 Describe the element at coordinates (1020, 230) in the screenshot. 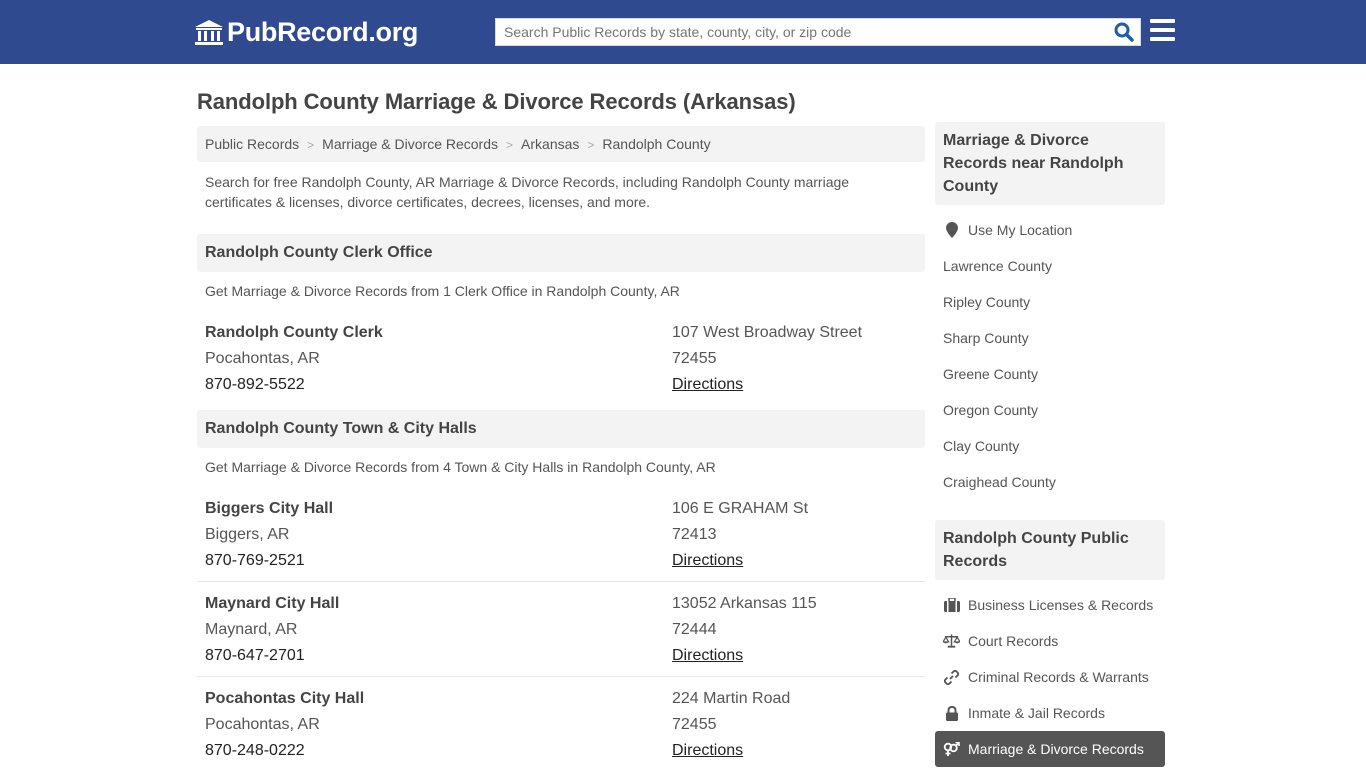

I see `use-my-location-label: Use My Location` at that location.